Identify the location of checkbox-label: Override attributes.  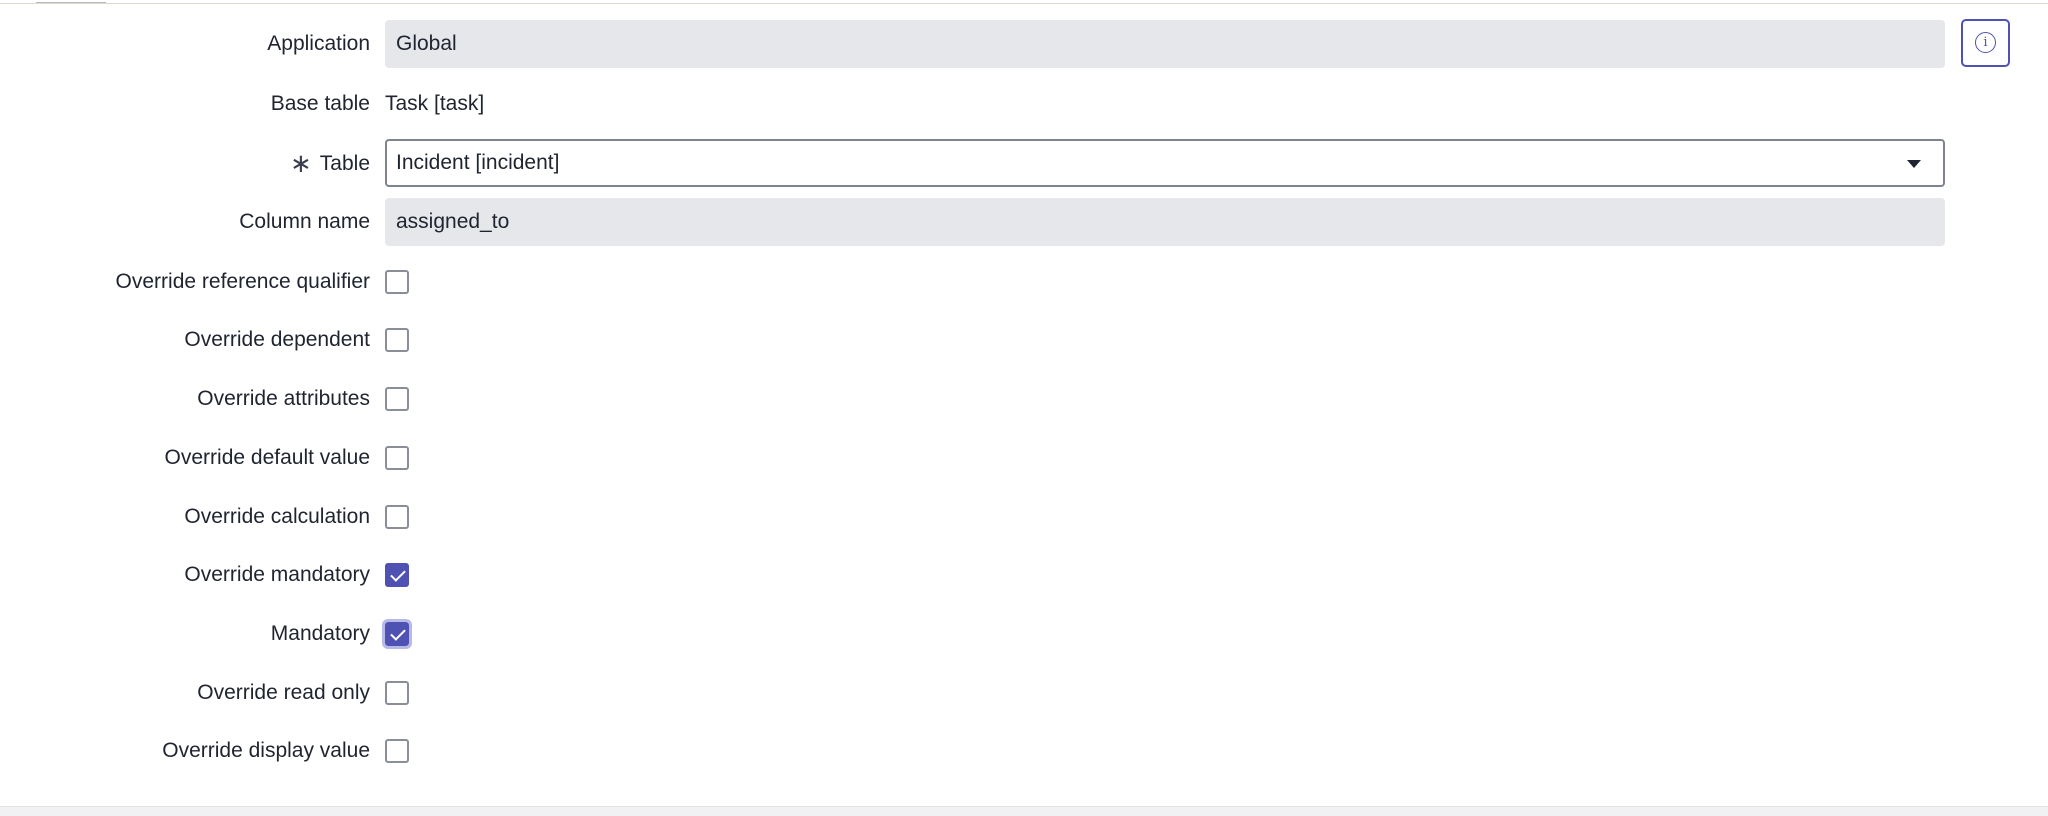
(283, 398).